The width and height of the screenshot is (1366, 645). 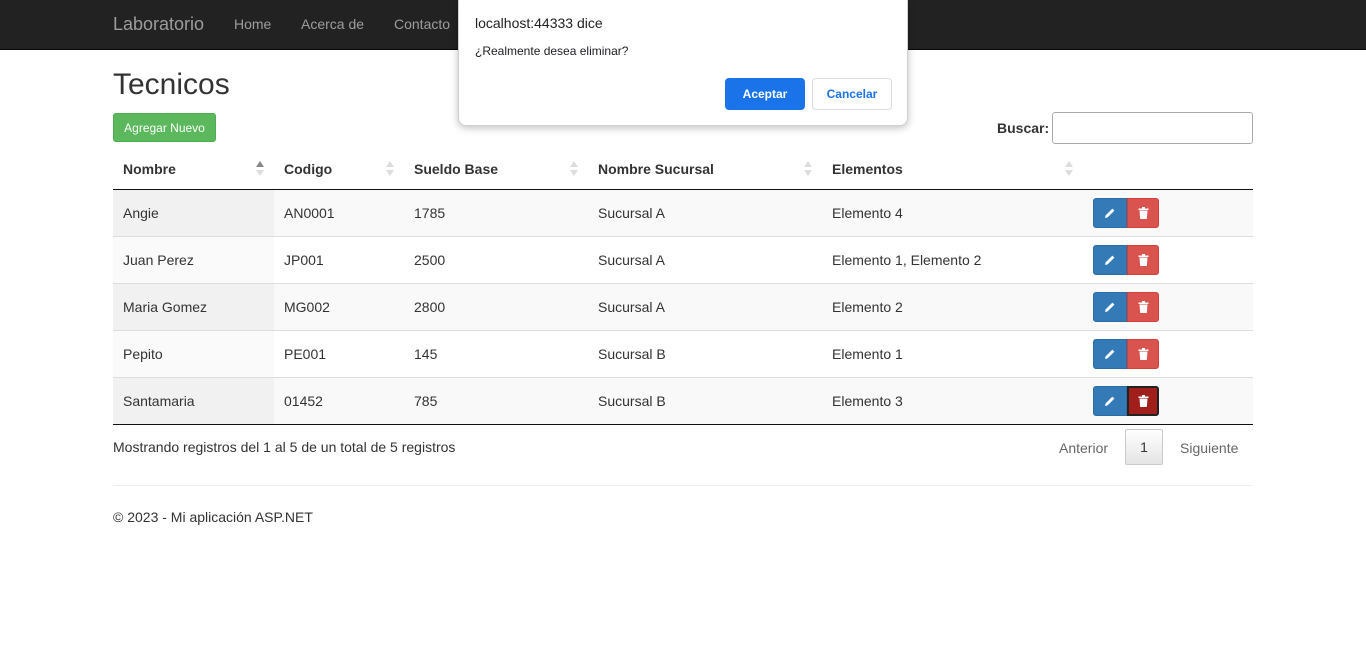 What do you see at coordinates (339, 169) in the screenshot?
I see `column-header-codigo: Codigo` at bounding box center [339, 169].